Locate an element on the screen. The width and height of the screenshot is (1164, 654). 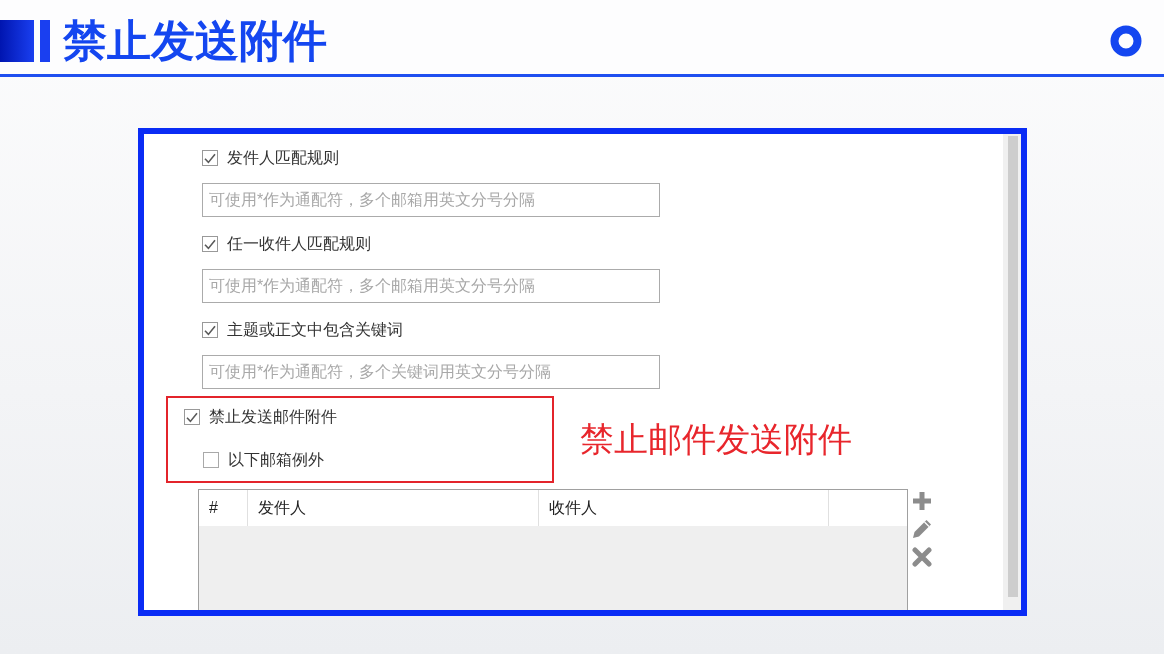
scrollbar-thumb is located at coordinates (1013, 366).